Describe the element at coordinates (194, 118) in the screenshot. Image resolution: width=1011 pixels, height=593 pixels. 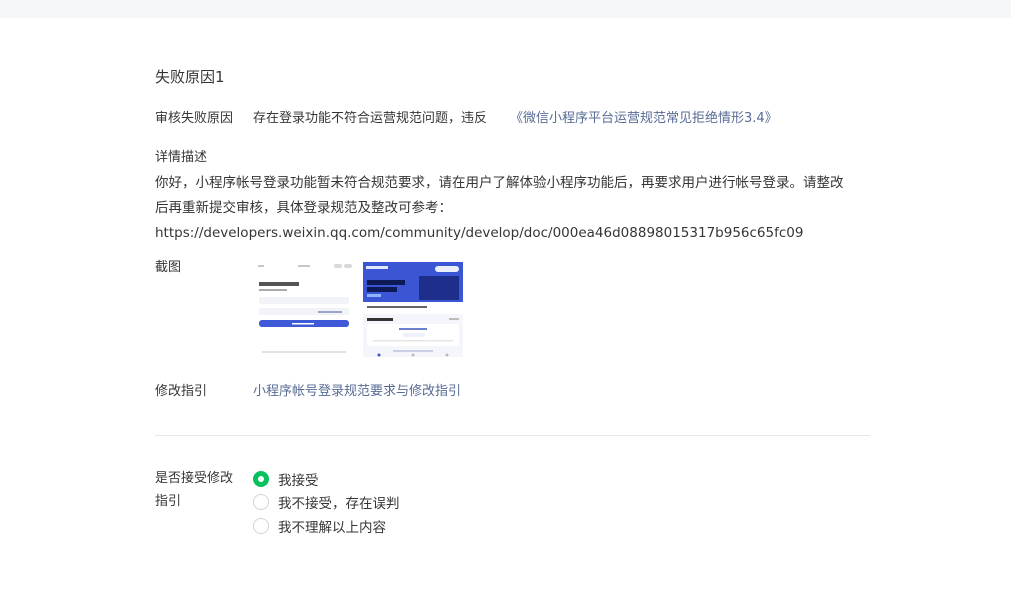
I see `reason-label: 审核失败原因` at that location.